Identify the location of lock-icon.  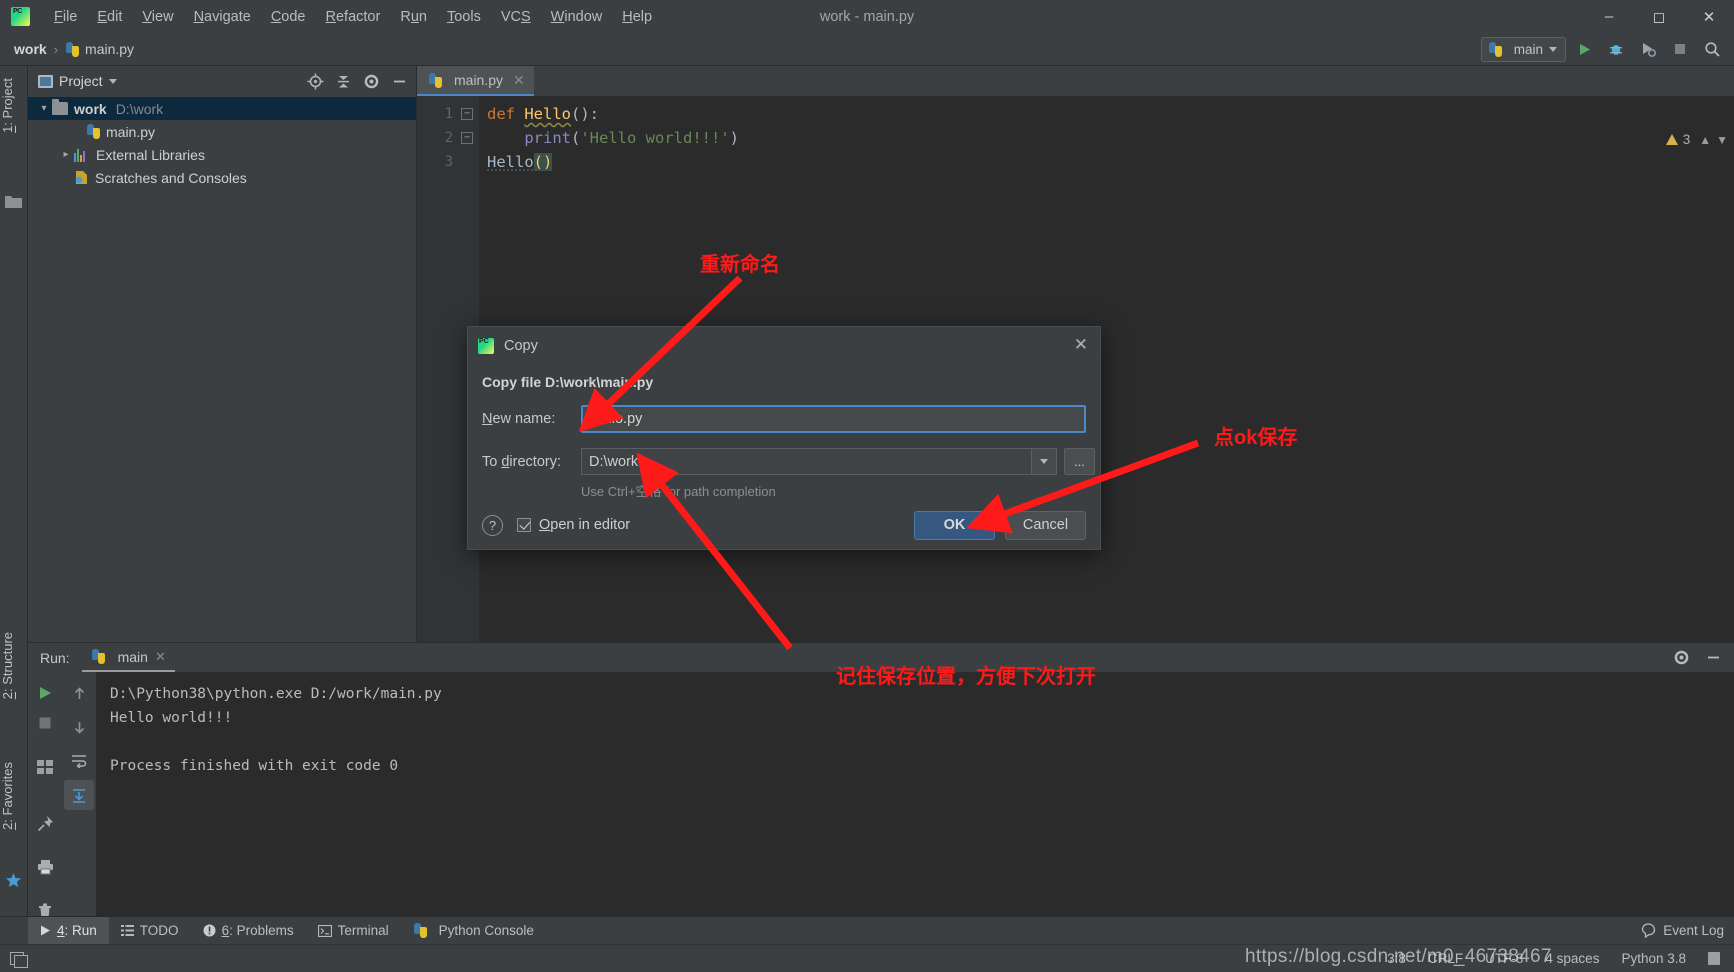
(1714, 958).